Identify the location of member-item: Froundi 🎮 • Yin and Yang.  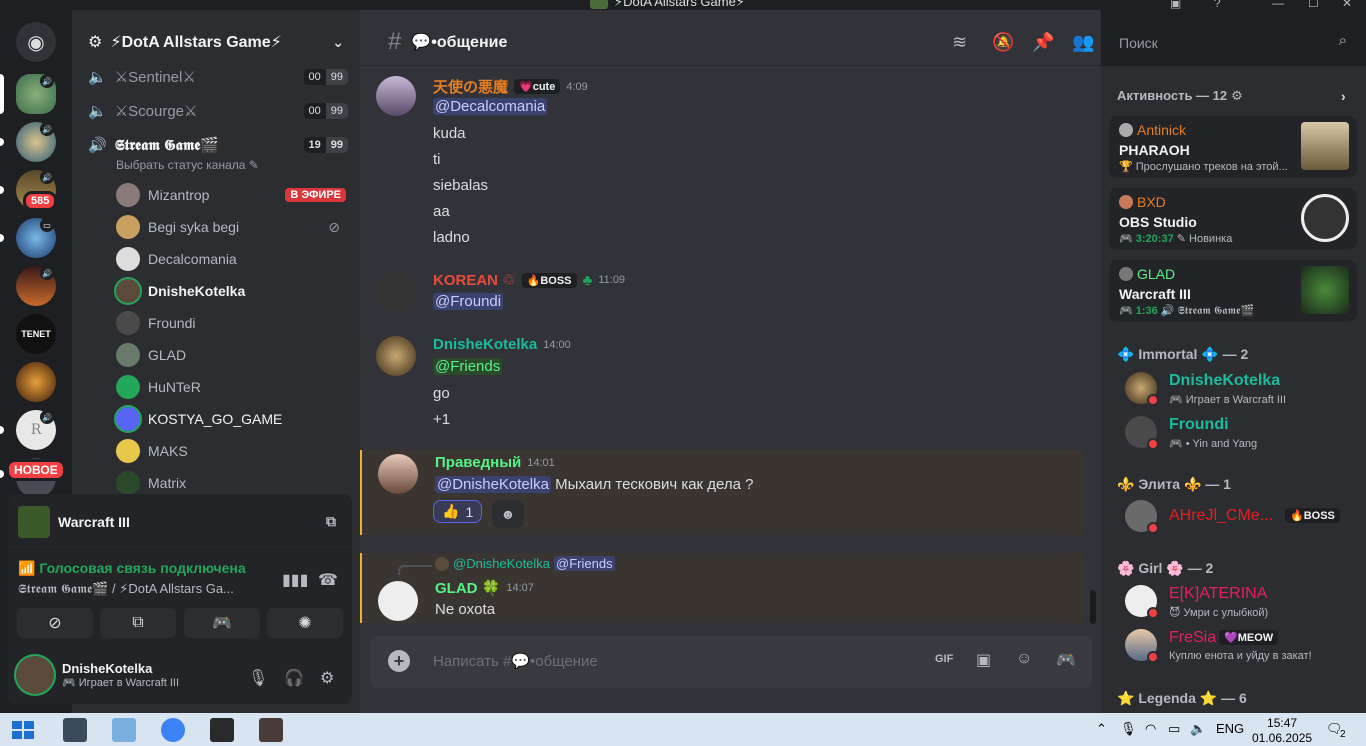
(1240, 434).